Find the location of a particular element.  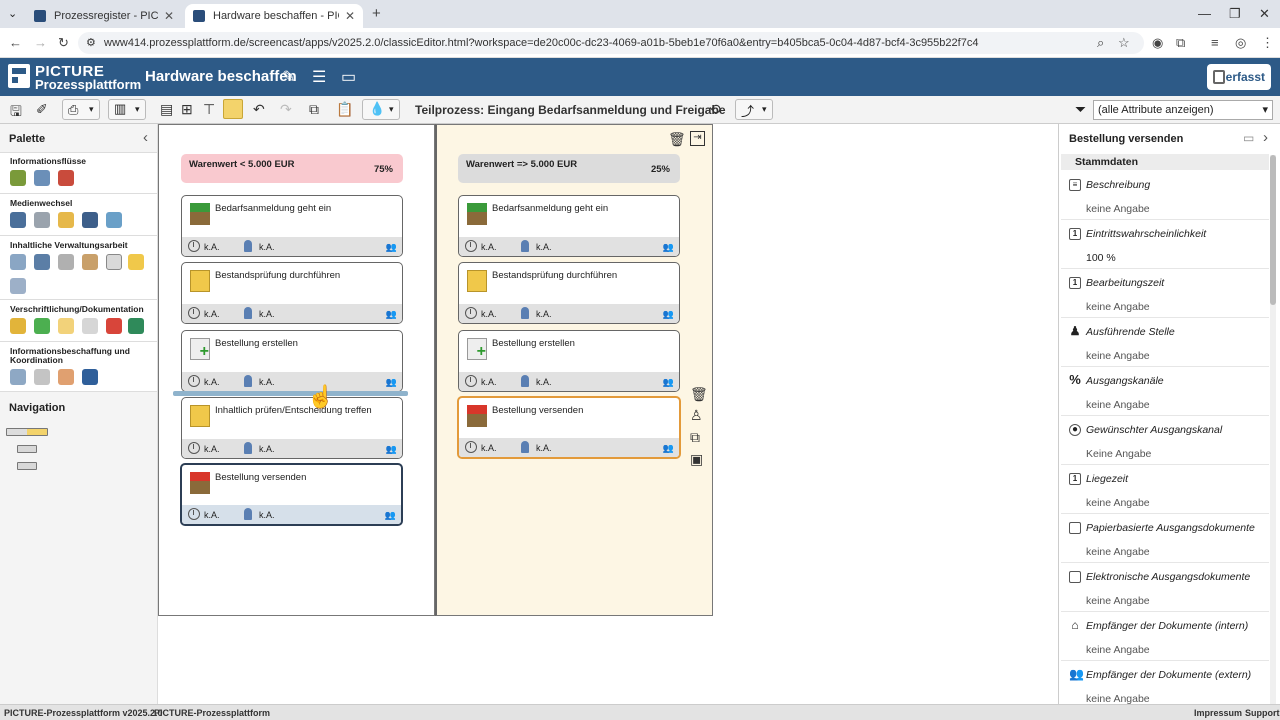

browser-tab-hardware: Hardware beschaffen - PICTUR ✕ is located at coordinates (274, 16).